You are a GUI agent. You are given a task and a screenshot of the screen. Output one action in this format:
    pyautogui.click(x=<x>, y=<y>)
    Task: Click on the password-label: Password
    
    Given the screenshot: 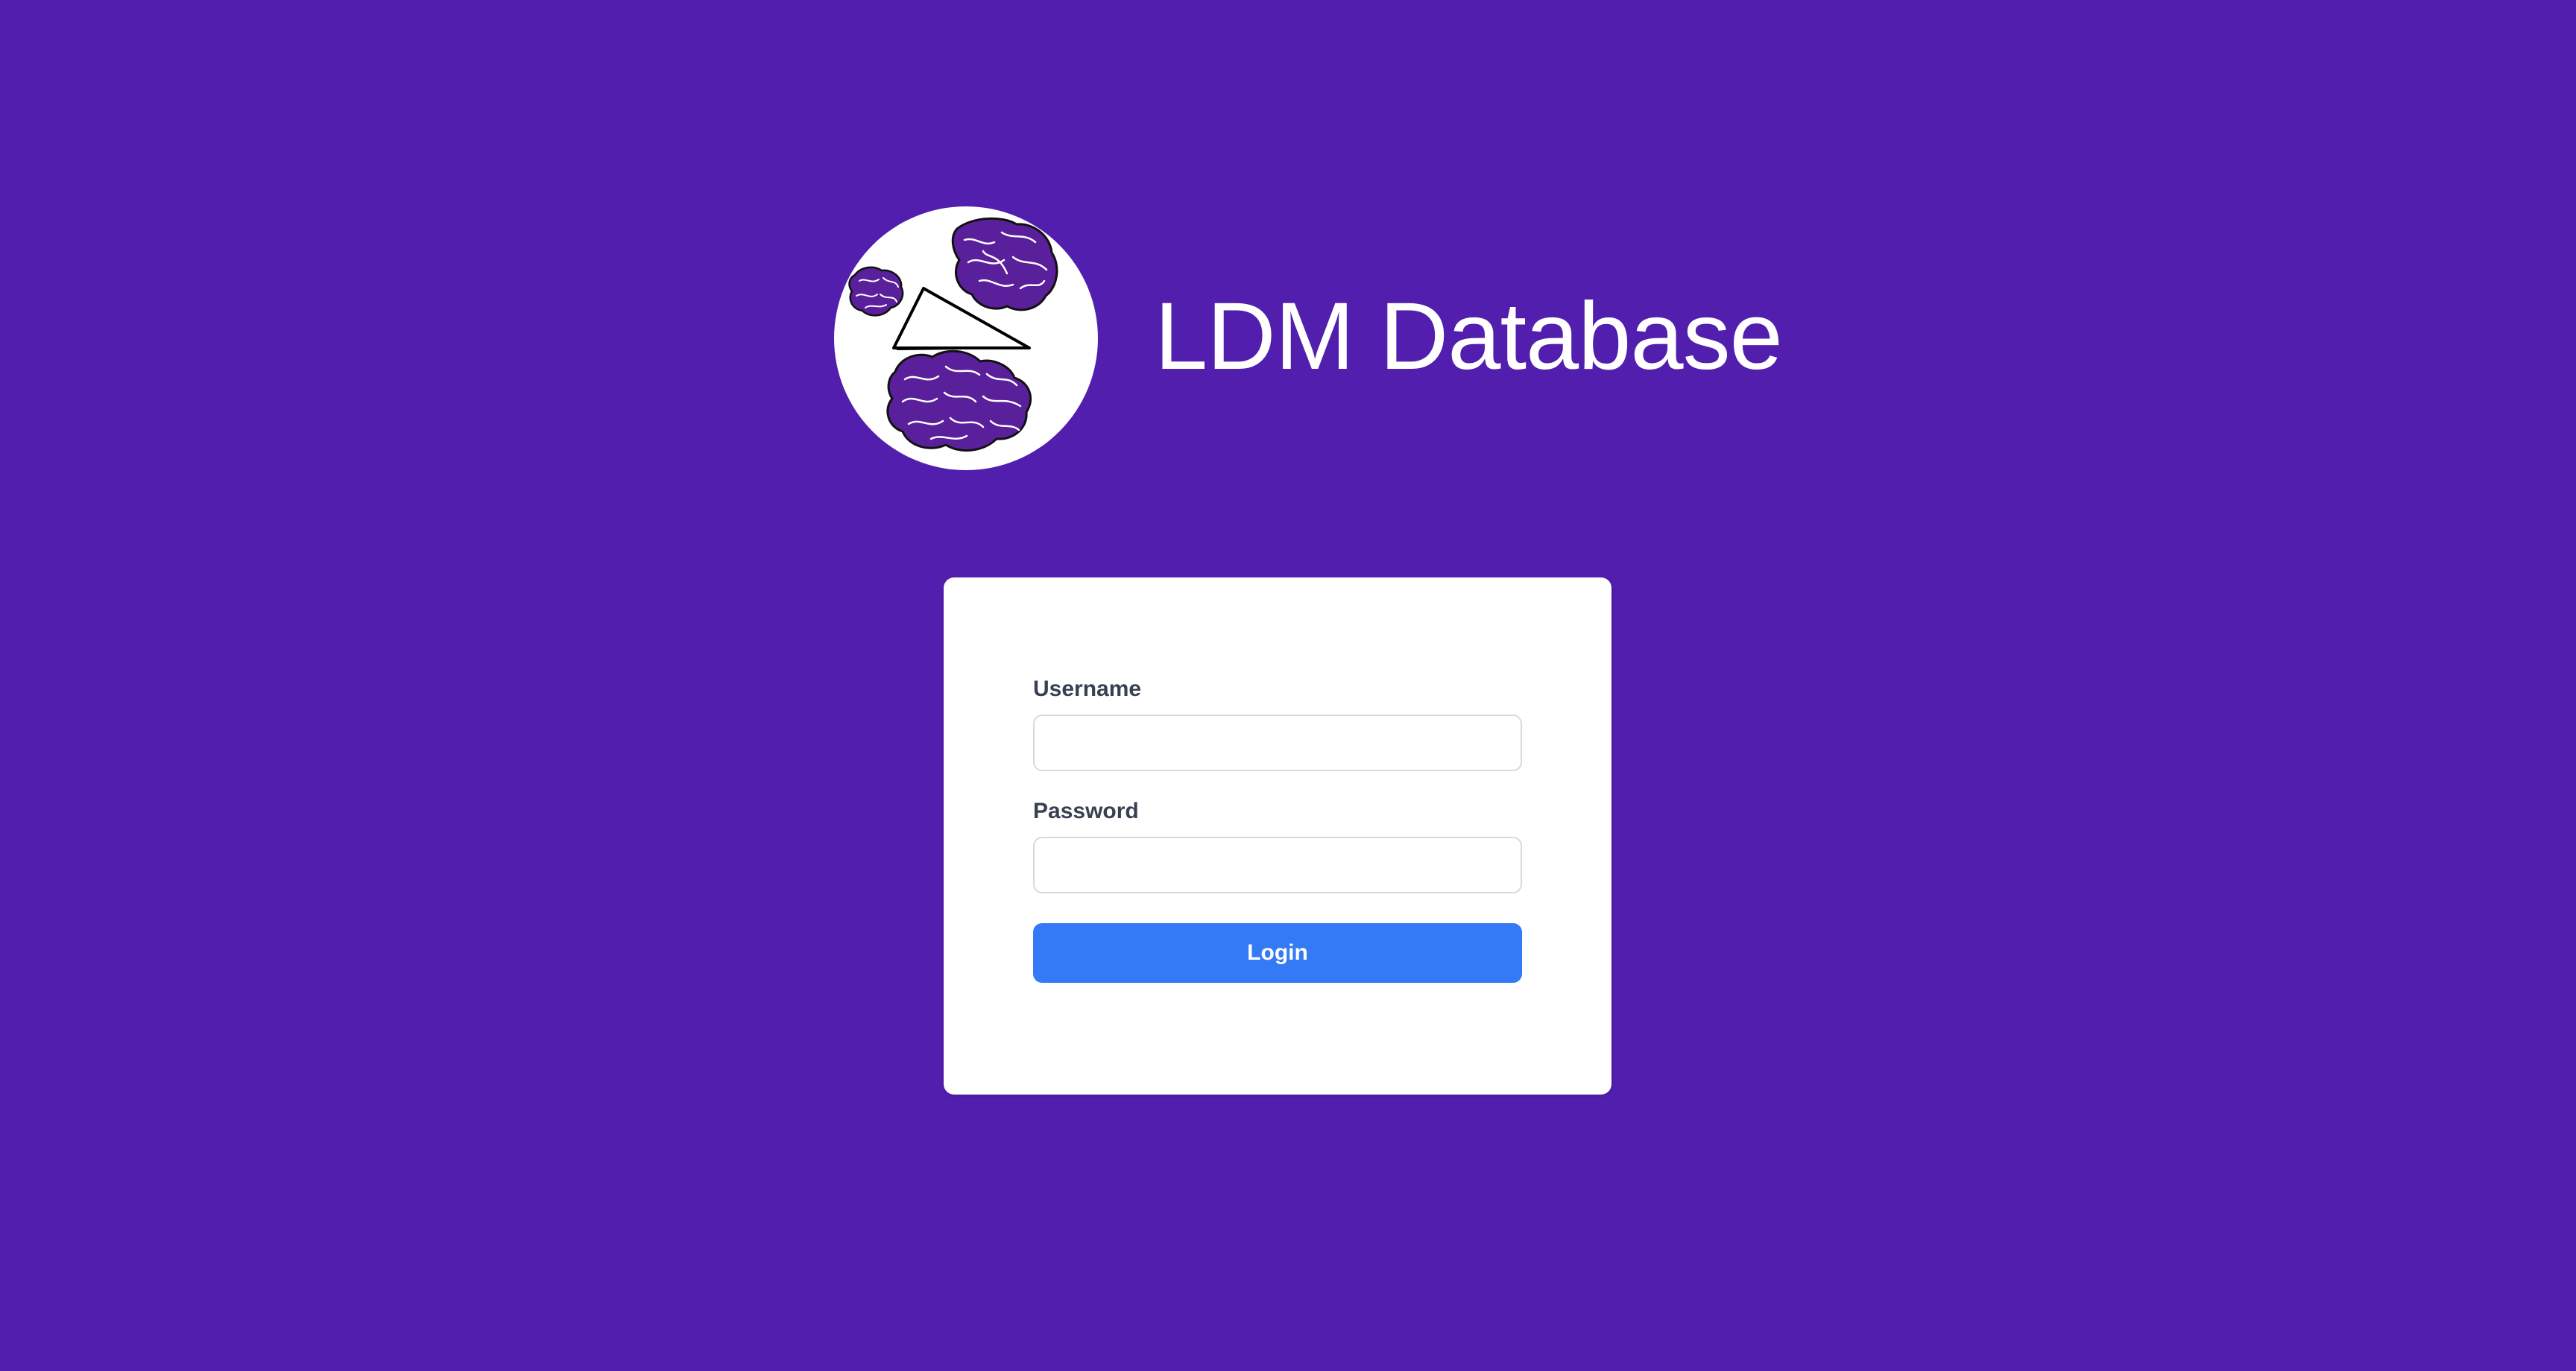 What is the action you would take?
    pyautogui.click(x=1086, y=811)
    